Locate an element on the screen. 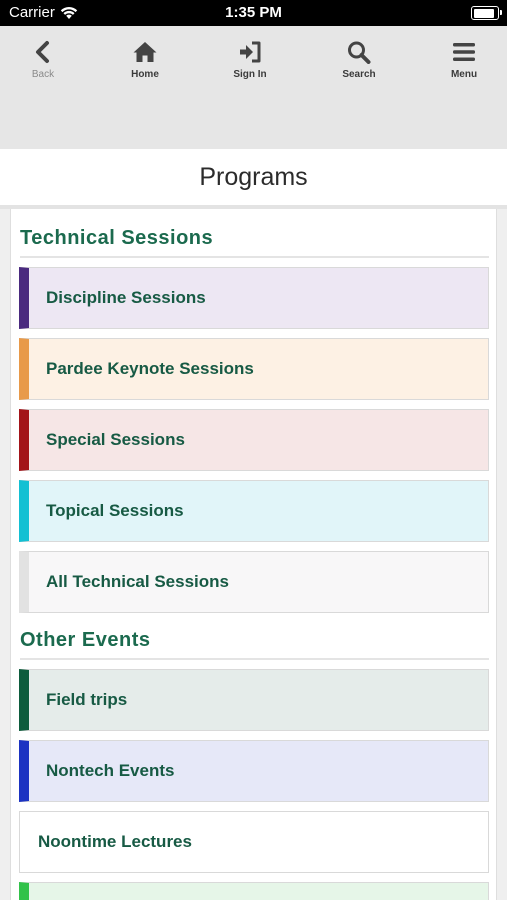 This screenshot has width=507, height=900. back-button: Back is located at coordinates (43, 60).